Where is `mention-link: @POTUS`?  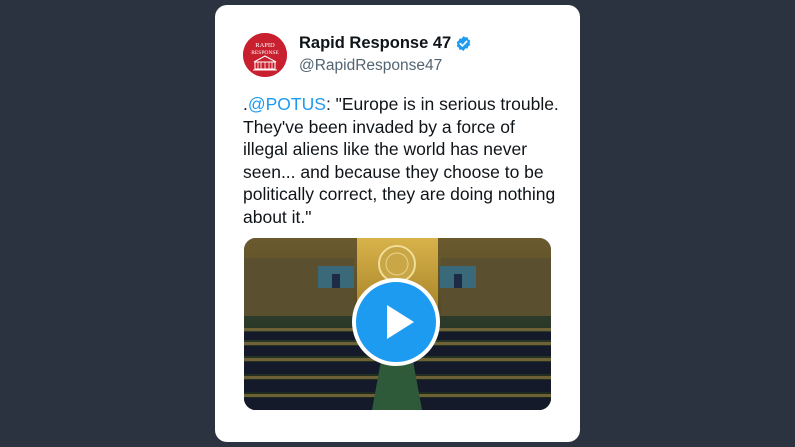 mention-link: @POTUS is located at coordinates (287, 104).